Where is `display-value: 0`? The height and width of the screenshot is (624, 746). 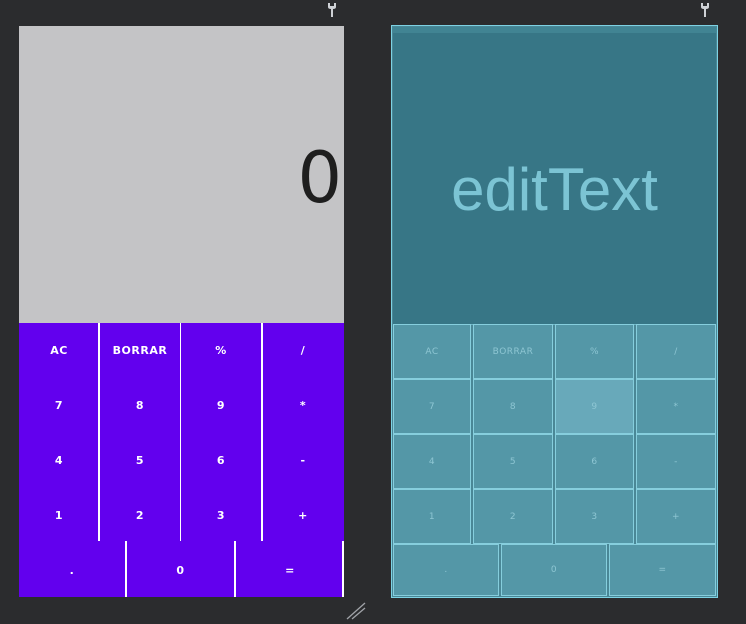 display-value: 0 is located at coordinates (319, 178).